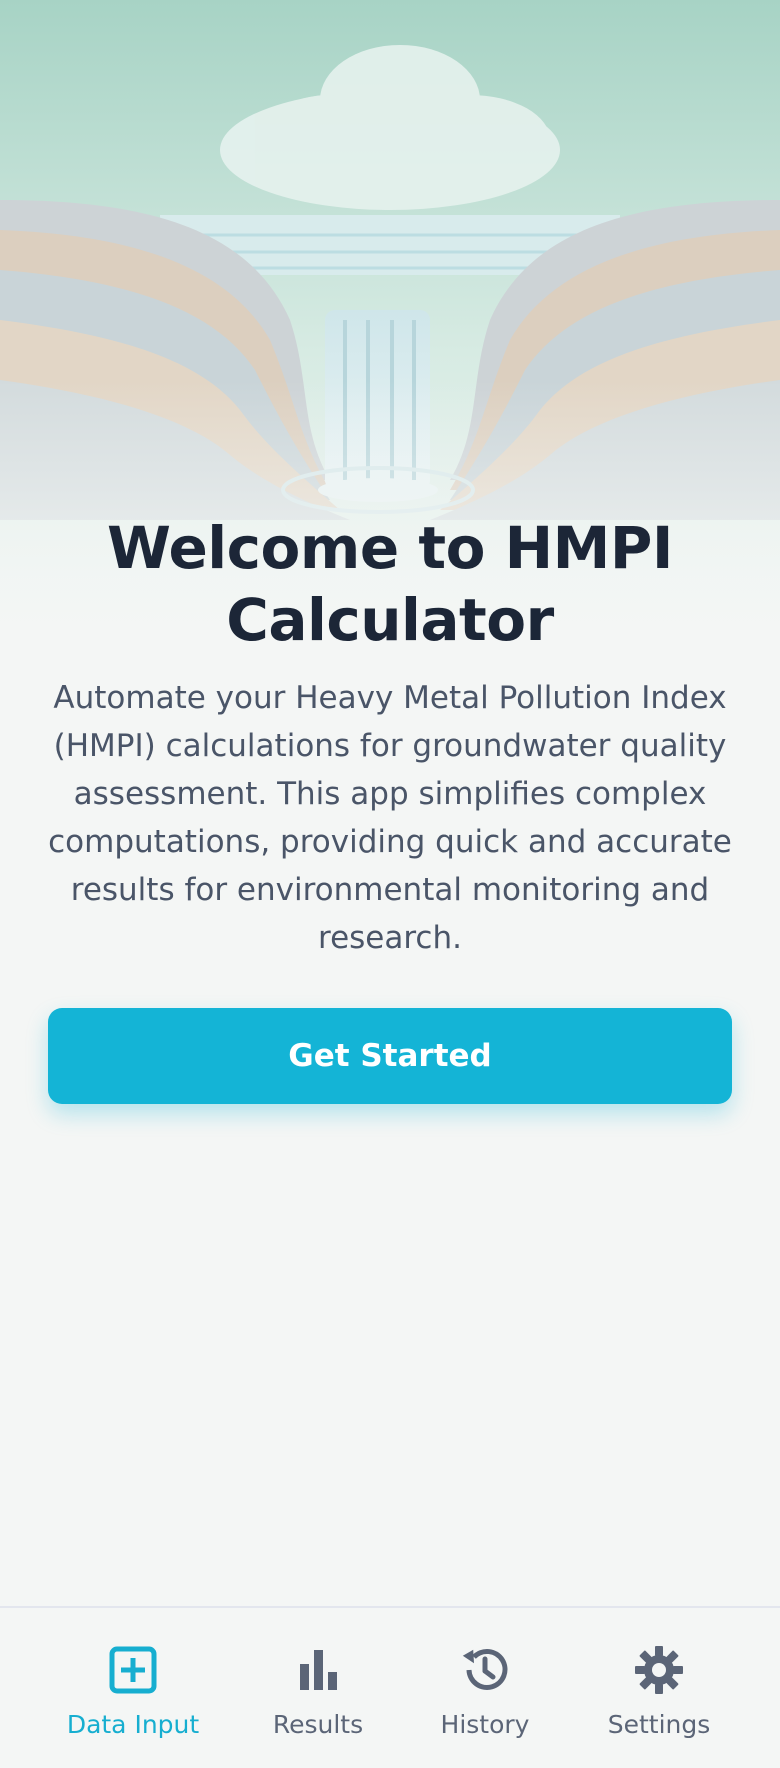  Describe the element at coordinates (485, 1724) in the screenshot. I see `nav-label-history: History` at that location.